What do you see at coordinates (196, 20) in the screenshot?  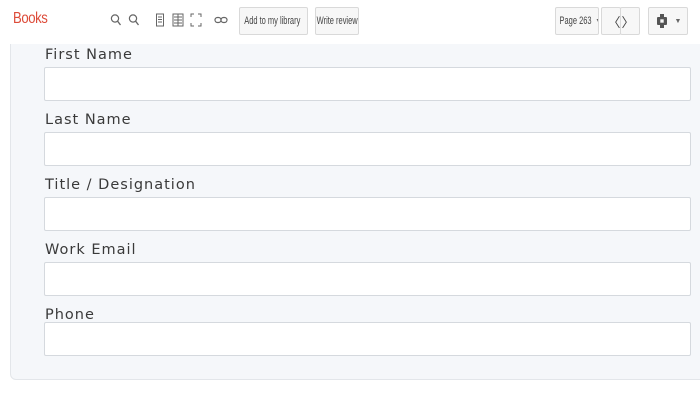 I see `fullscreen-icon` at bounding box center [196, 20].